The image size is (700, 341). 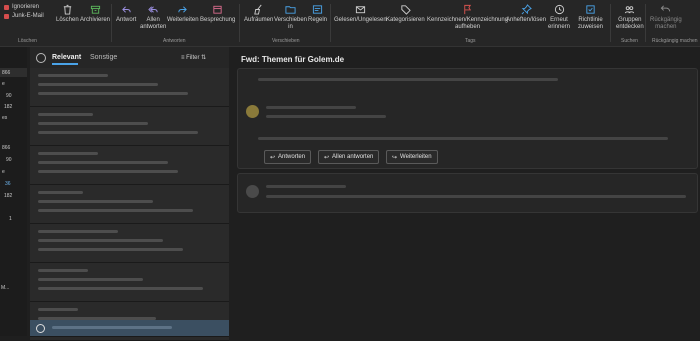 What do you see at coordinates (4, 118) in the screenshot?
I see `folder-count: es` at bounding box center [4, 118].